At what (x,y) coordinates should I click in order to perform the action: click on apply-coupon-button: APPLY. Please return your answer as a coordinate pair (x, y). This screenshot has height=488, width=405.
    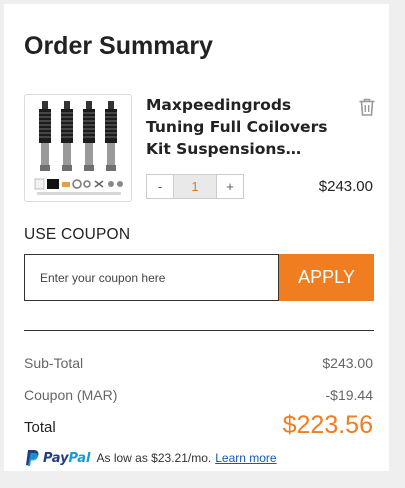
    Looking at the image, I should click on (326, 277).